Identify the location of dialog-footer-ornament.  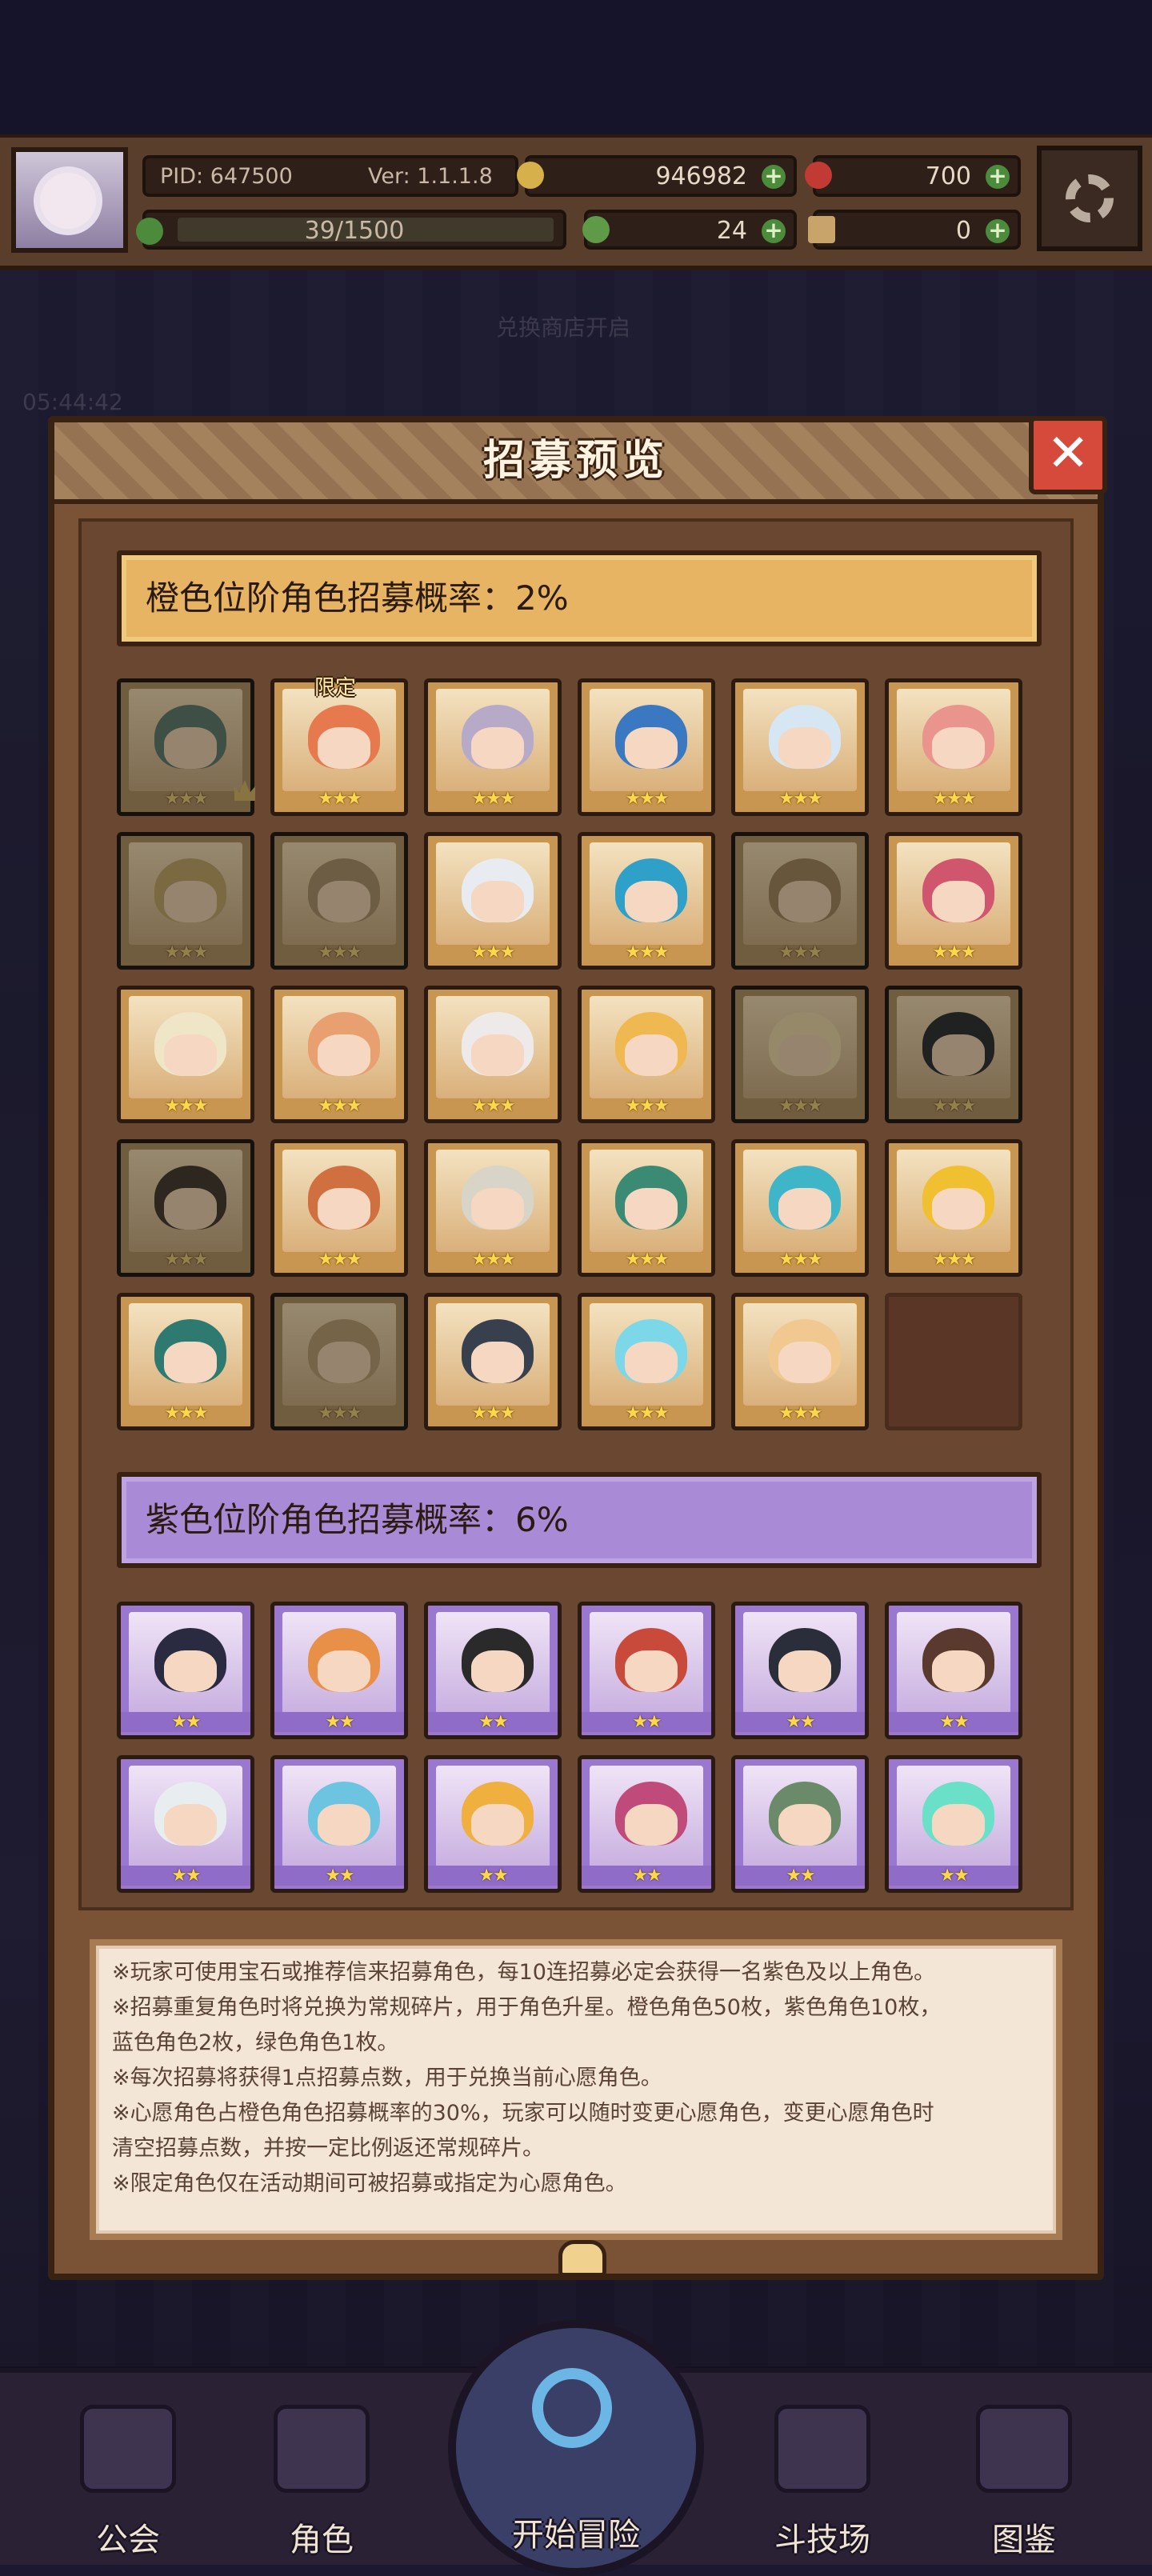
(582, 2258).